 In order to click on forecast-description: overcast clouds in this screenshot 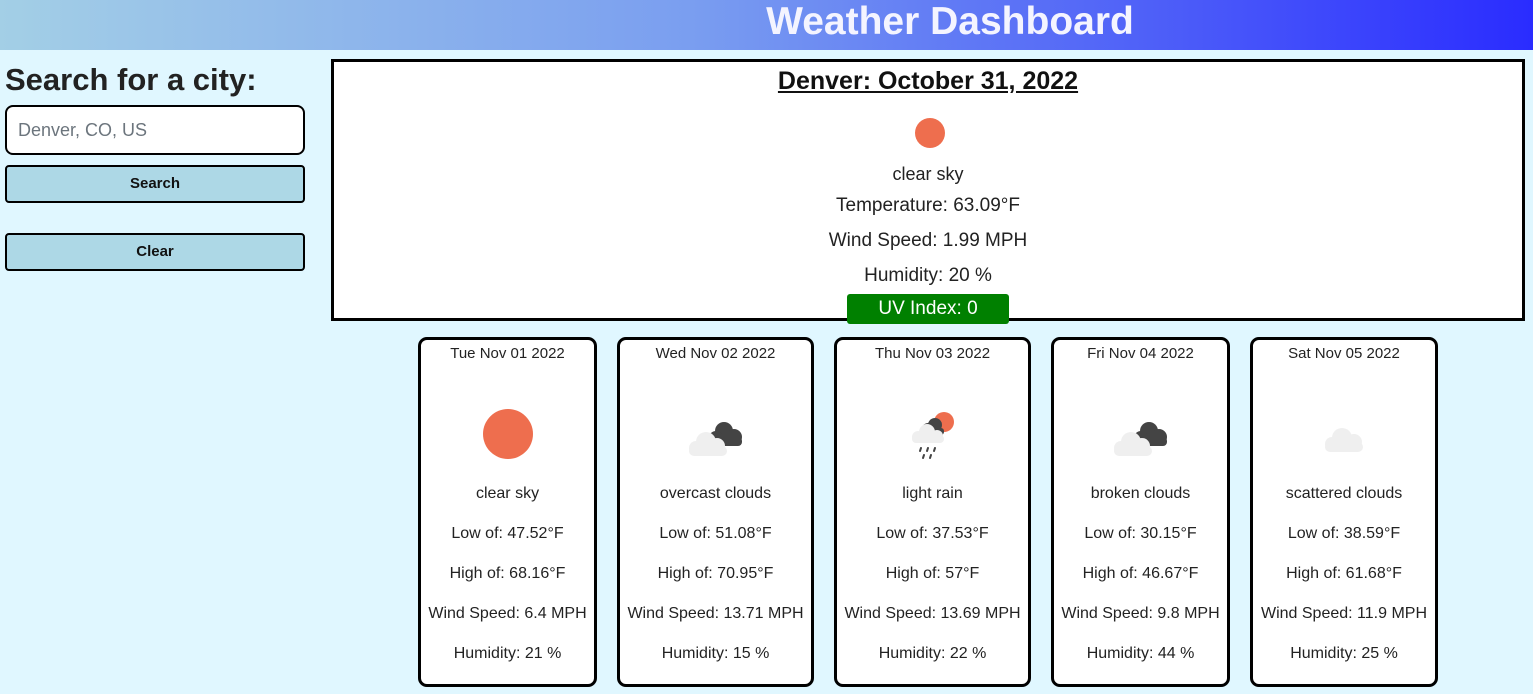, I will do `click(715, 493)`.